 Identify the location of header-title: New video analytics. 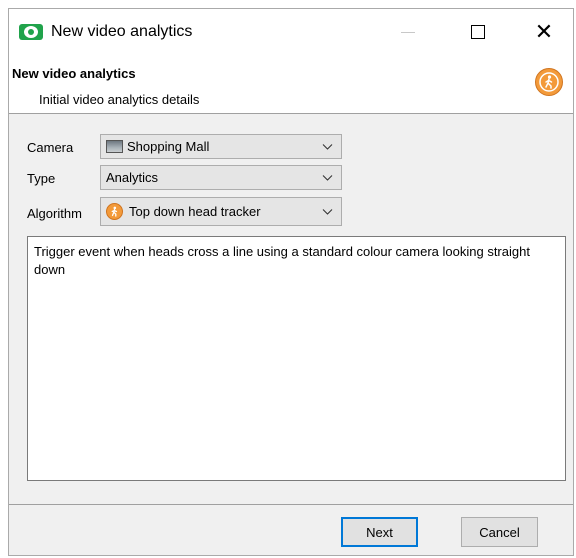
(74, 73).